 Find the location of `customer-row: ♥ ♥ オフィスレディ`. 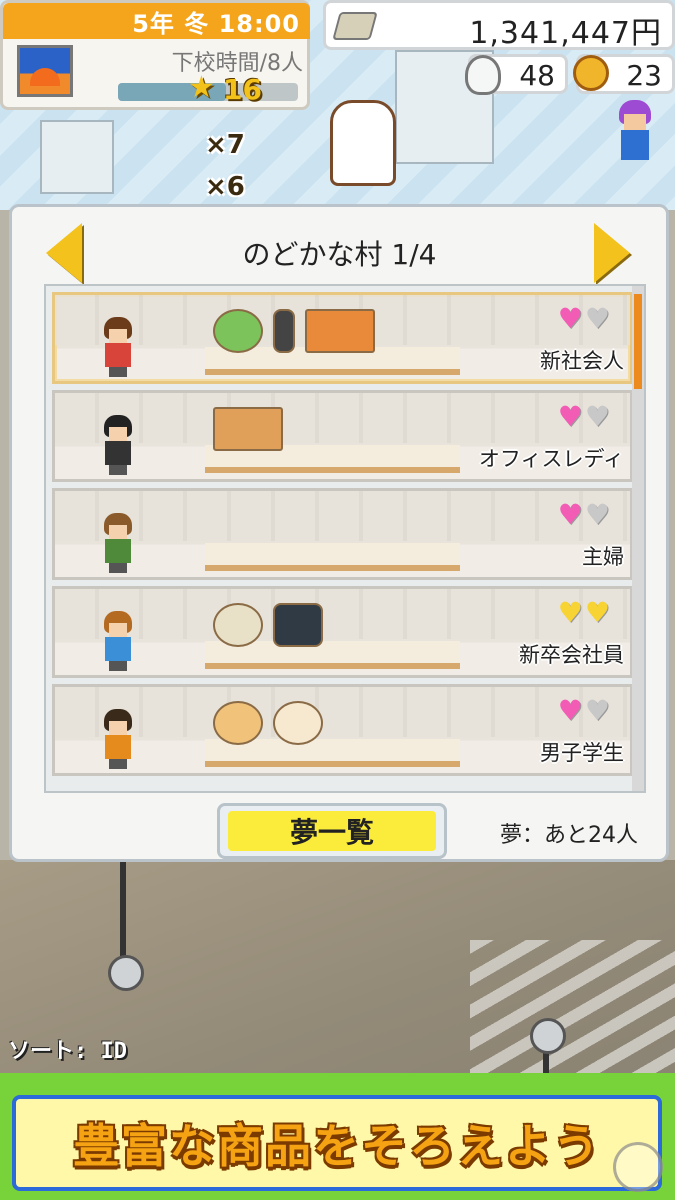

customer-row: ♥ ♥ オフィスレディ is located at coordinates (342, 436).